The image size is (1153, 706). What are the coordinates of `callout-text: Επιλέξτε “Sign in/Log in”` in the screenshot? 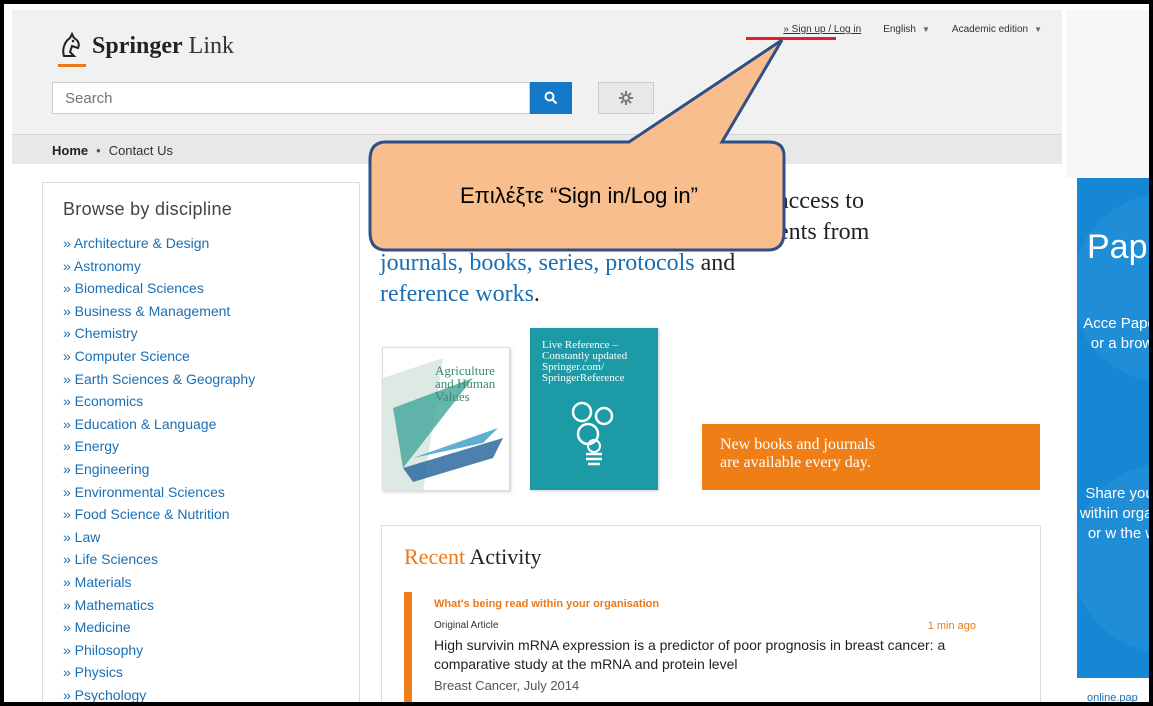 It's located at (579, 195).